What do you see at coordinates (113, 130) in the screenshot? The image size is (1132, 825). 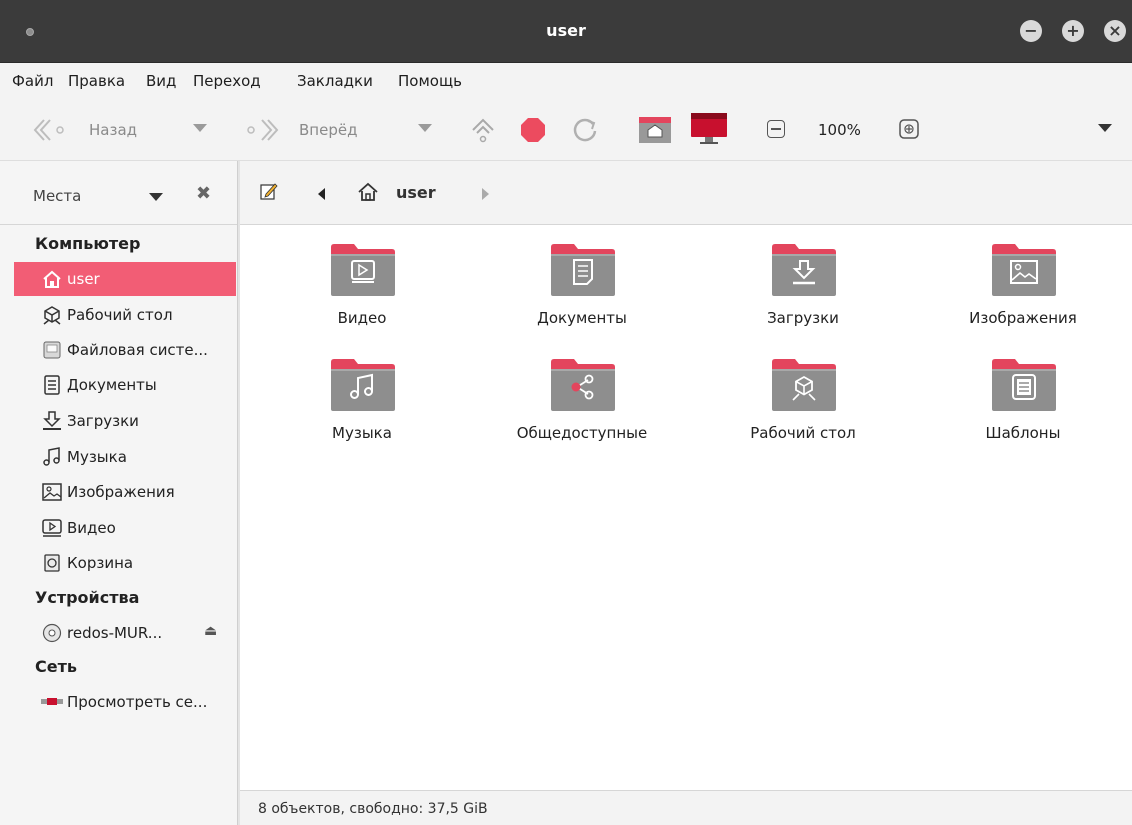 I see `back-button: Назад` at bounding box center [113, 130].